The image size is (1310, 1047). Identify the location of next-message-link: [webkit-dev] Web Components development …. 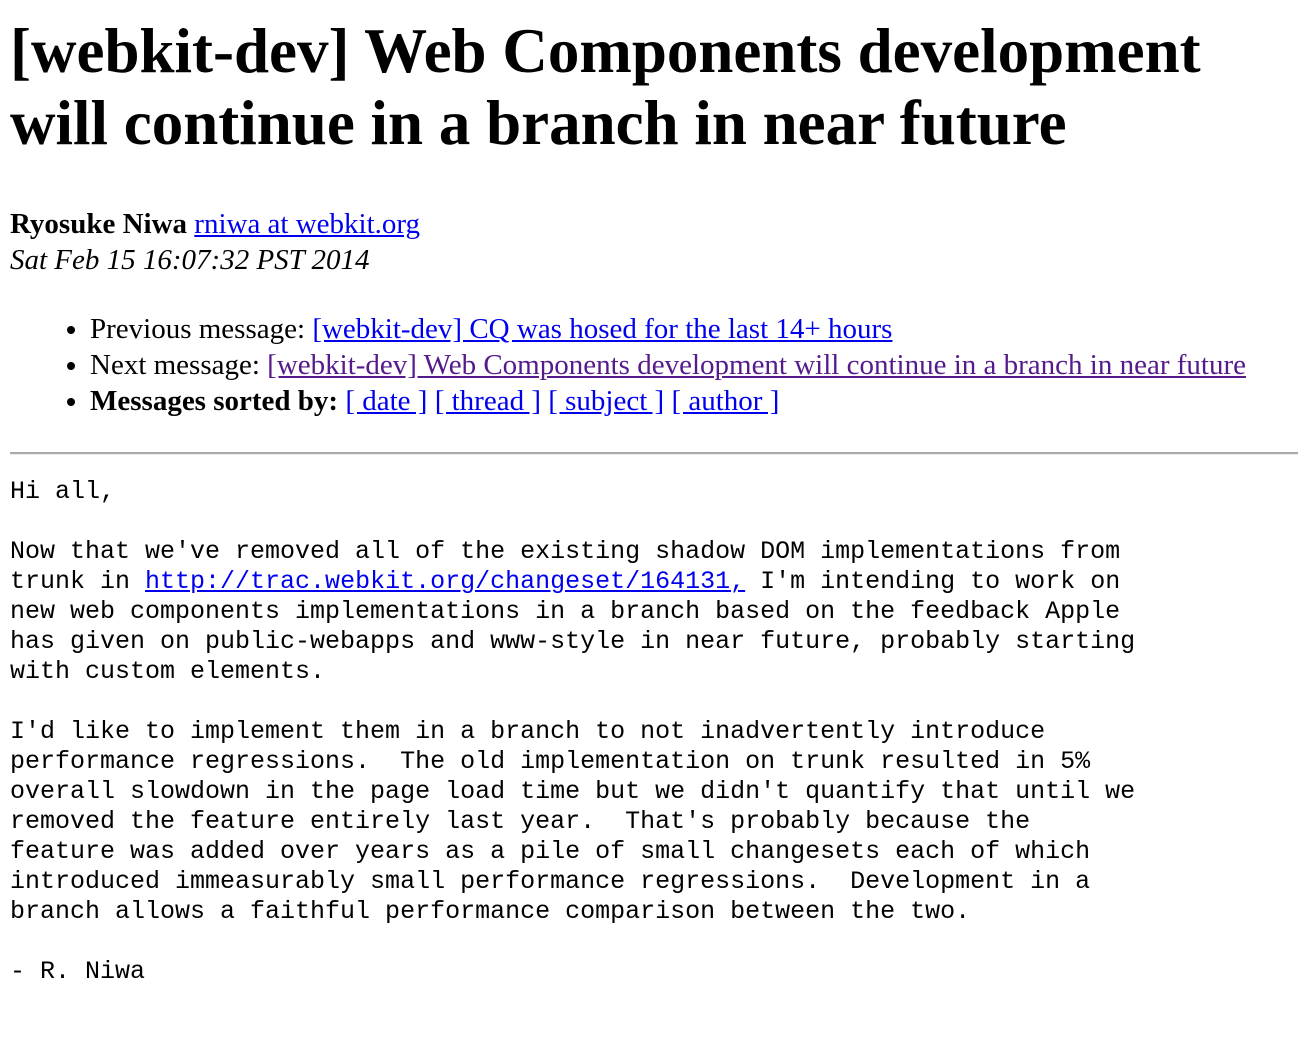
(756, 365).